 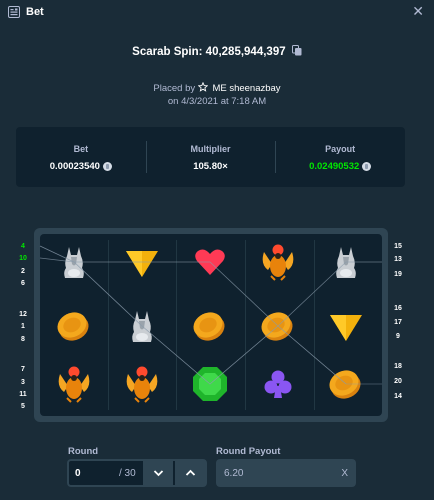 What do you see at coordinates (167, 52) in the screenshot?
I see `game-name: Scarab Spin:` at bounding box center [167, 52].